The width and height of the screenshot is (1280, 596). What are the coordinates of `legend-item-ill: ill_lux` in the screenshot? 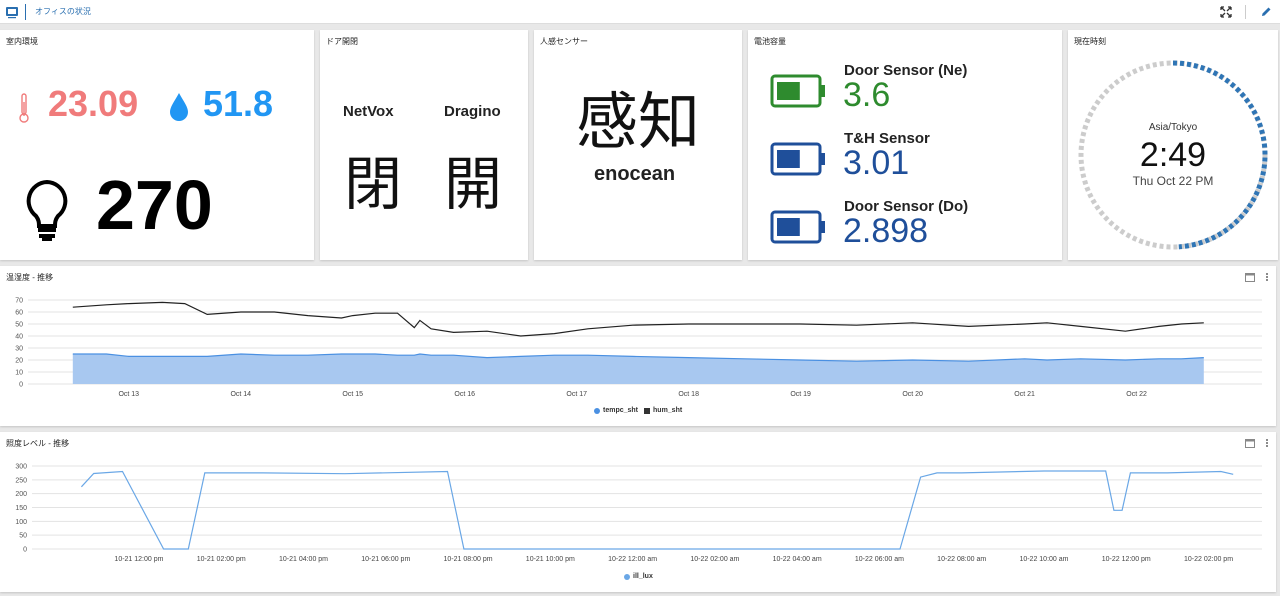 It's located at (638, 576).